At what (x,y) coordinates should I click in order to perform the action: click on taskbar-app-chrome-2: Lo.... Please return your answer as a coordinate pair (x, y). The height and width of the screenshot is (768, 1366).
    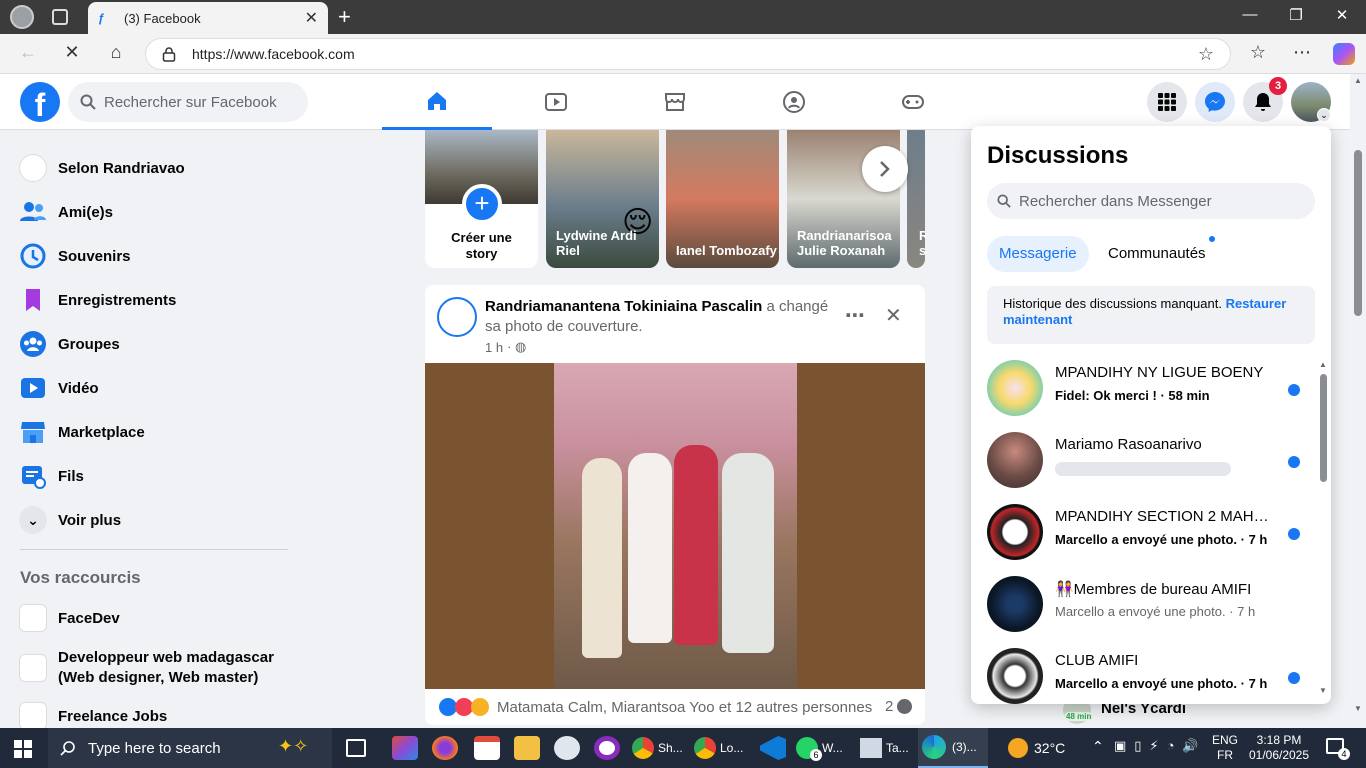
    Looking at the image, I should click on (723, 748).